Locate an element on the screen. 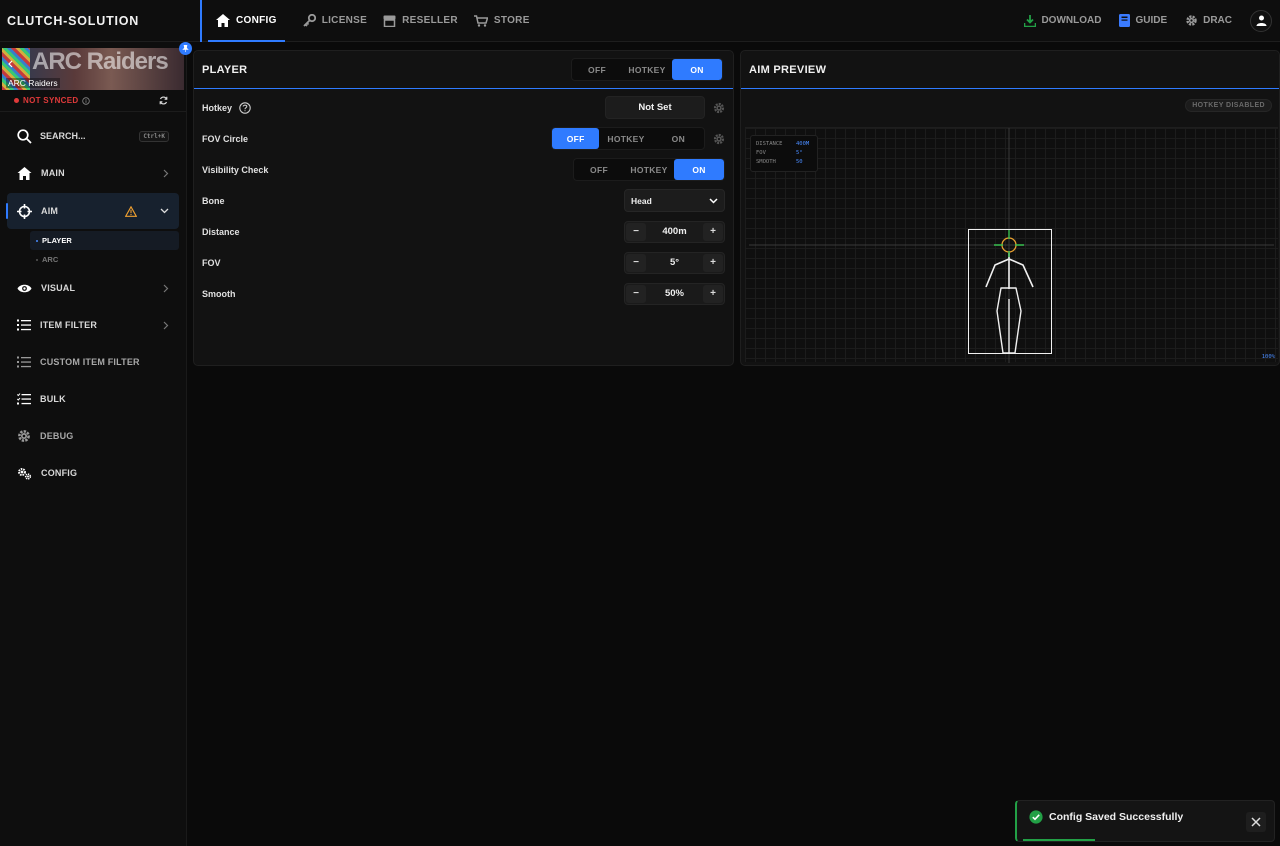 The image size is (1280, 846). info-icon is located at coordinates (86, 100).